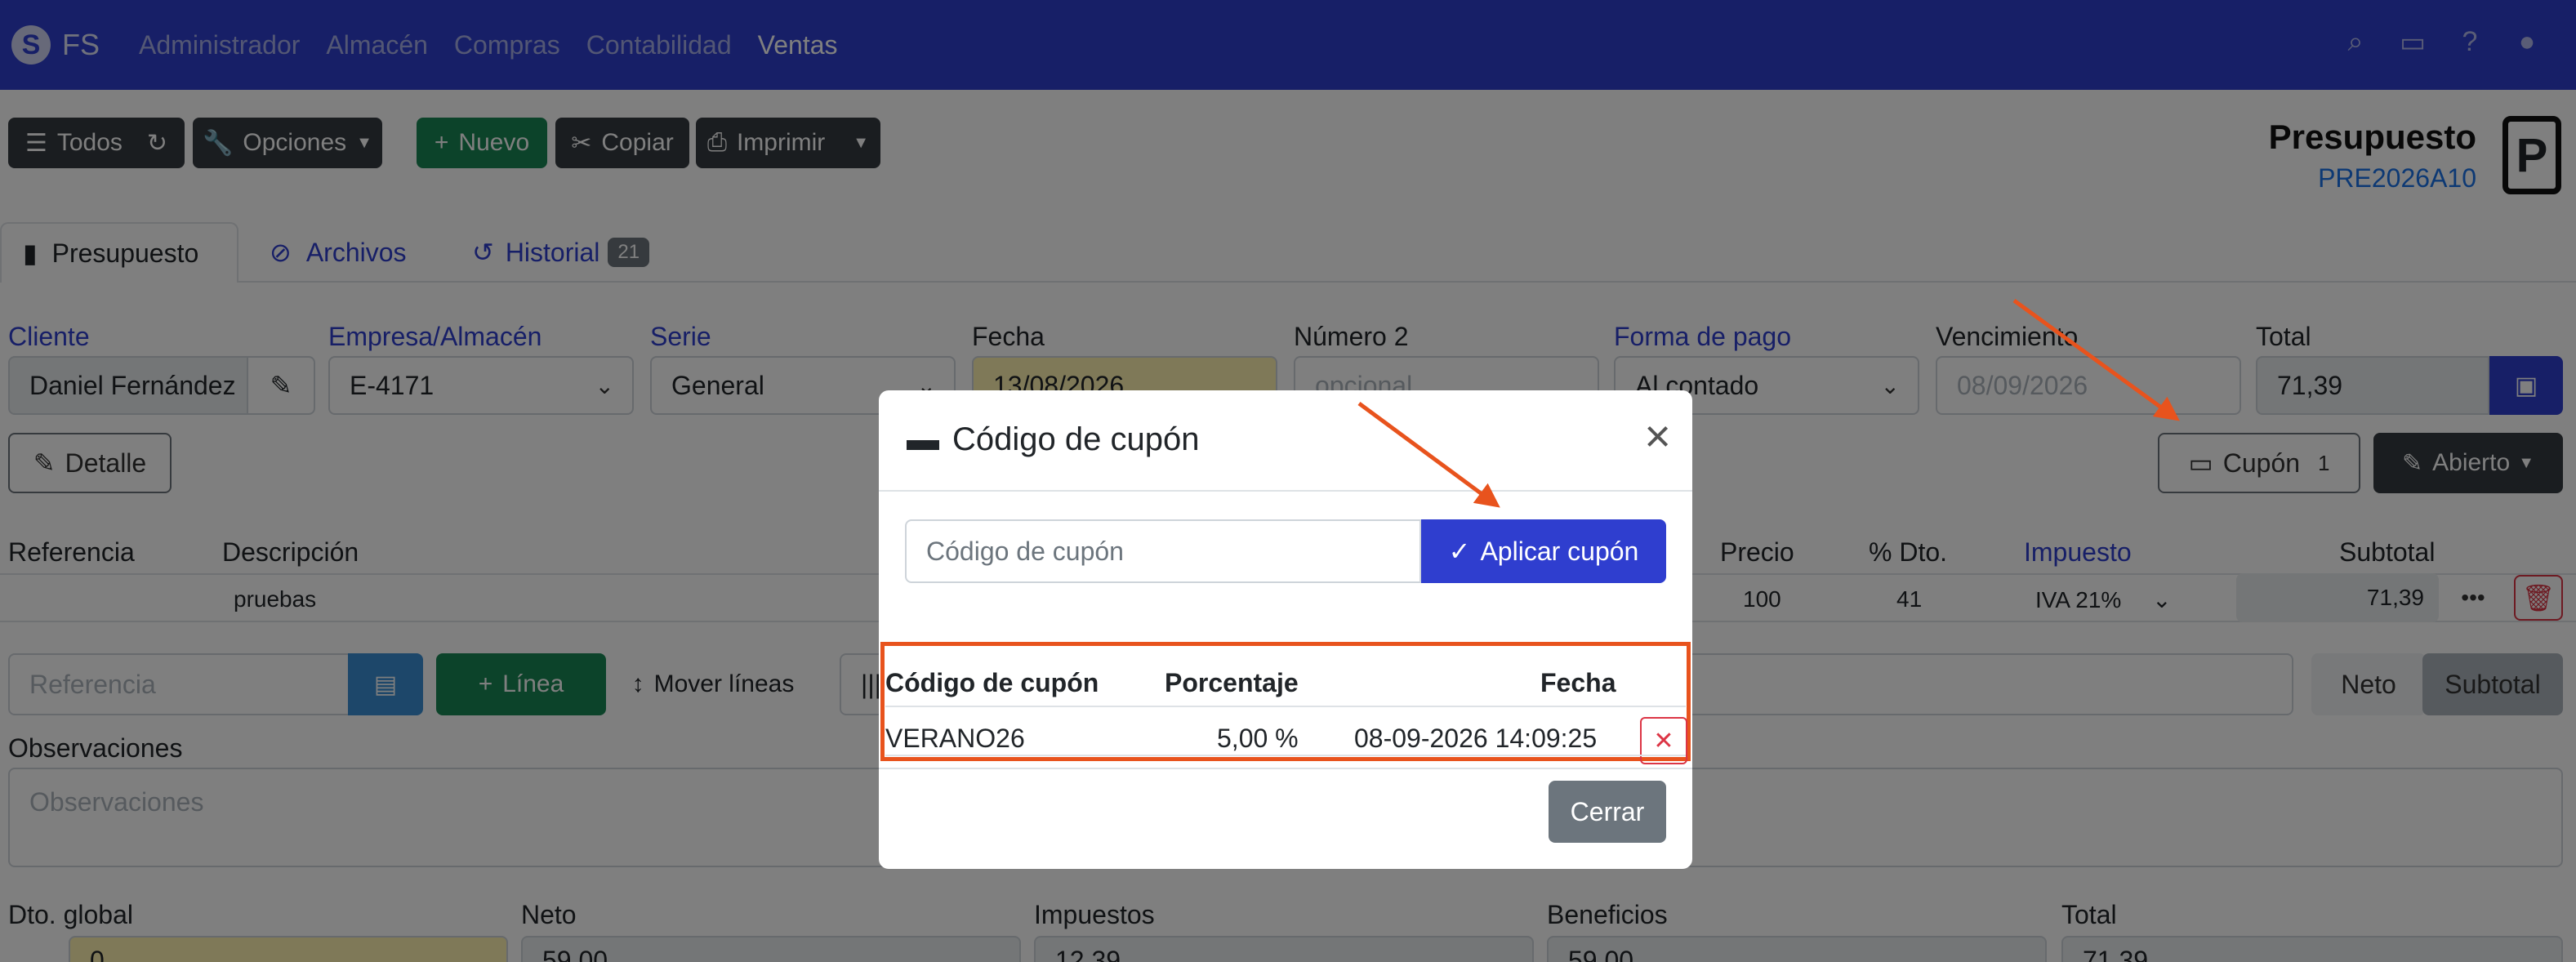 This screenshot has width=2576, height=962. What do you see at coordinates (955, 739) in the screenshot?
I see `coupon-code-cell: VERANO26` at bounding box center [955, 739].